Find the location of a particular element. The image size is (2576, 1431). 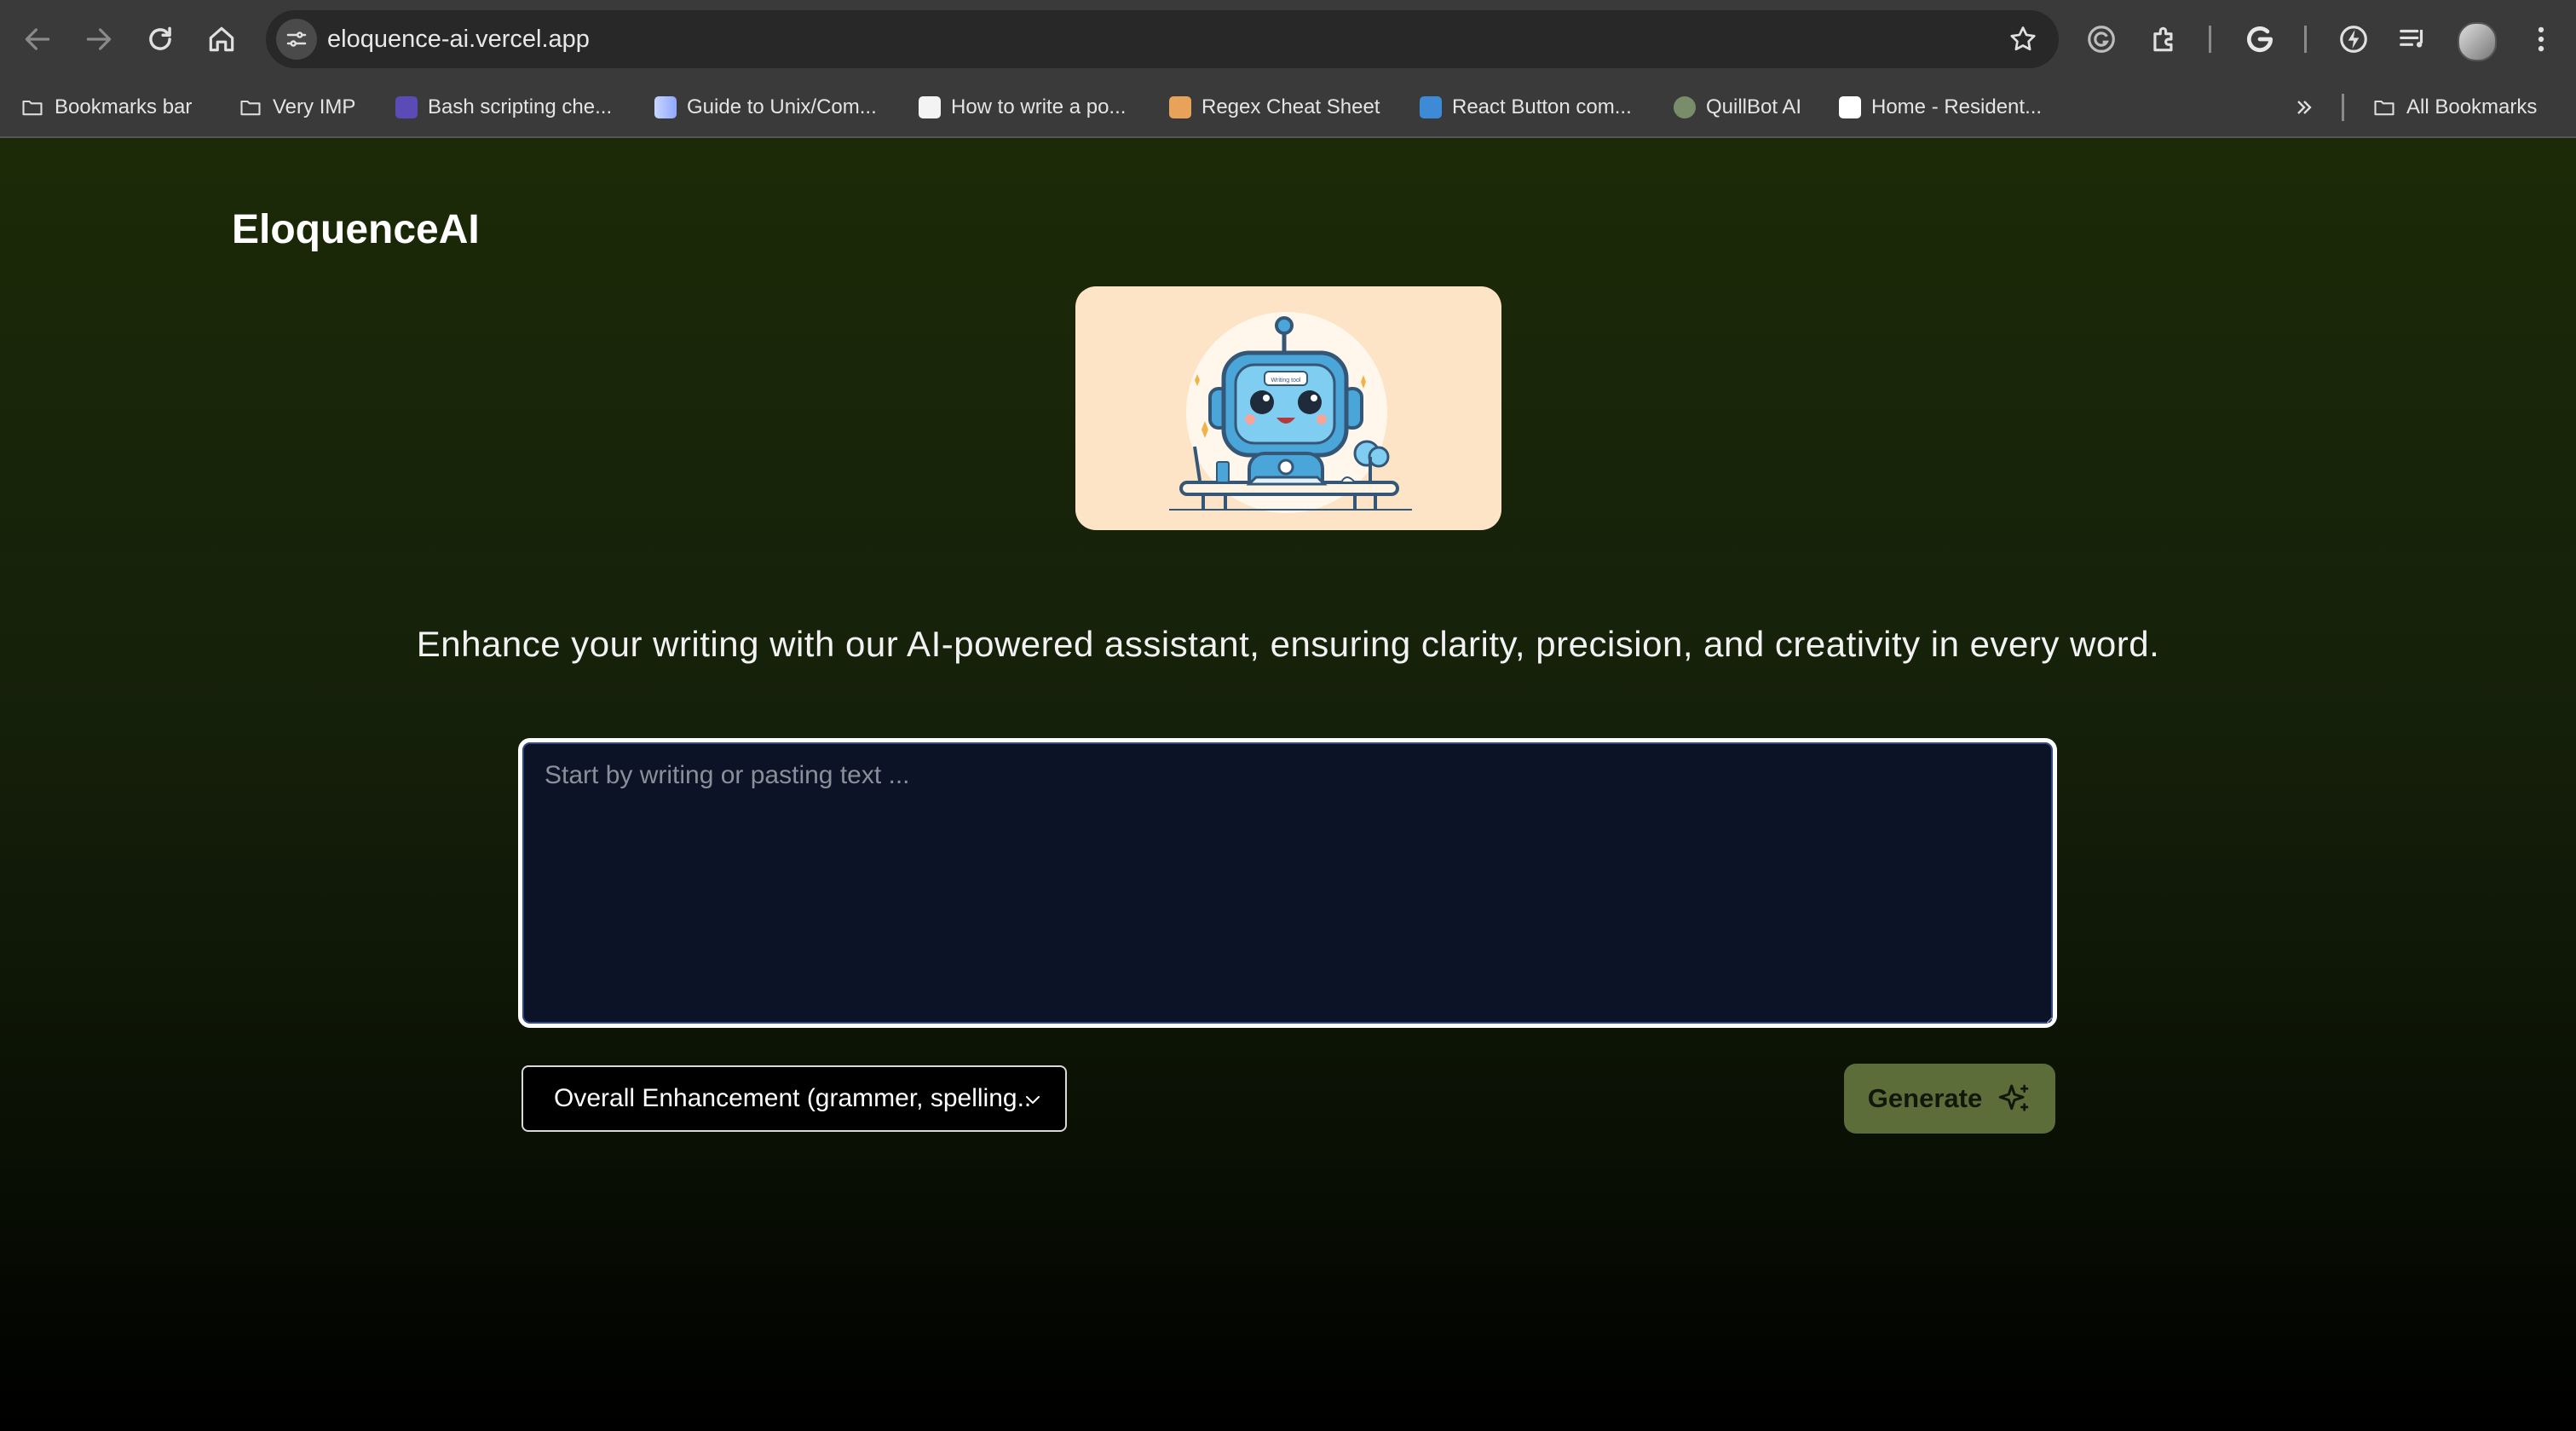

arrow-right-icon is located at coordinates (99, 39).